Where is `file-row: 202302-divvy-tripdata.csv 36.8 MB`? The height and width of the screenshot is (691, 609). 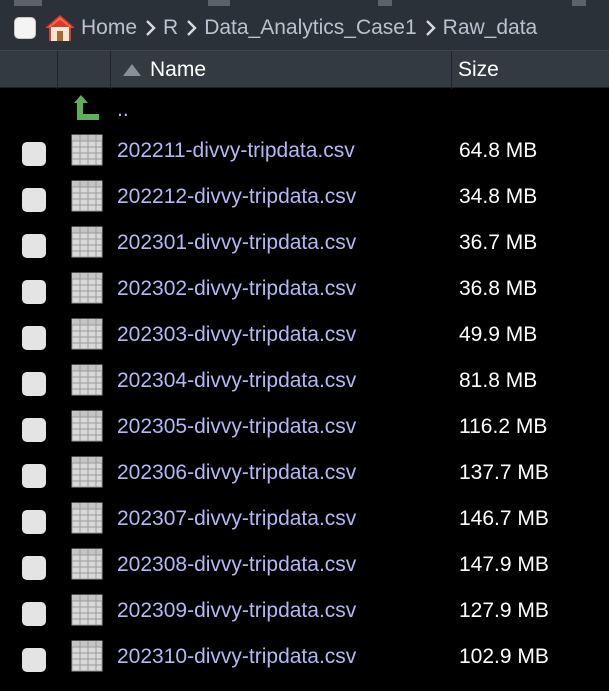 file-row: 202302-divvy-tripdata.csv 36.8 MB is located at coordinates (304, 291).